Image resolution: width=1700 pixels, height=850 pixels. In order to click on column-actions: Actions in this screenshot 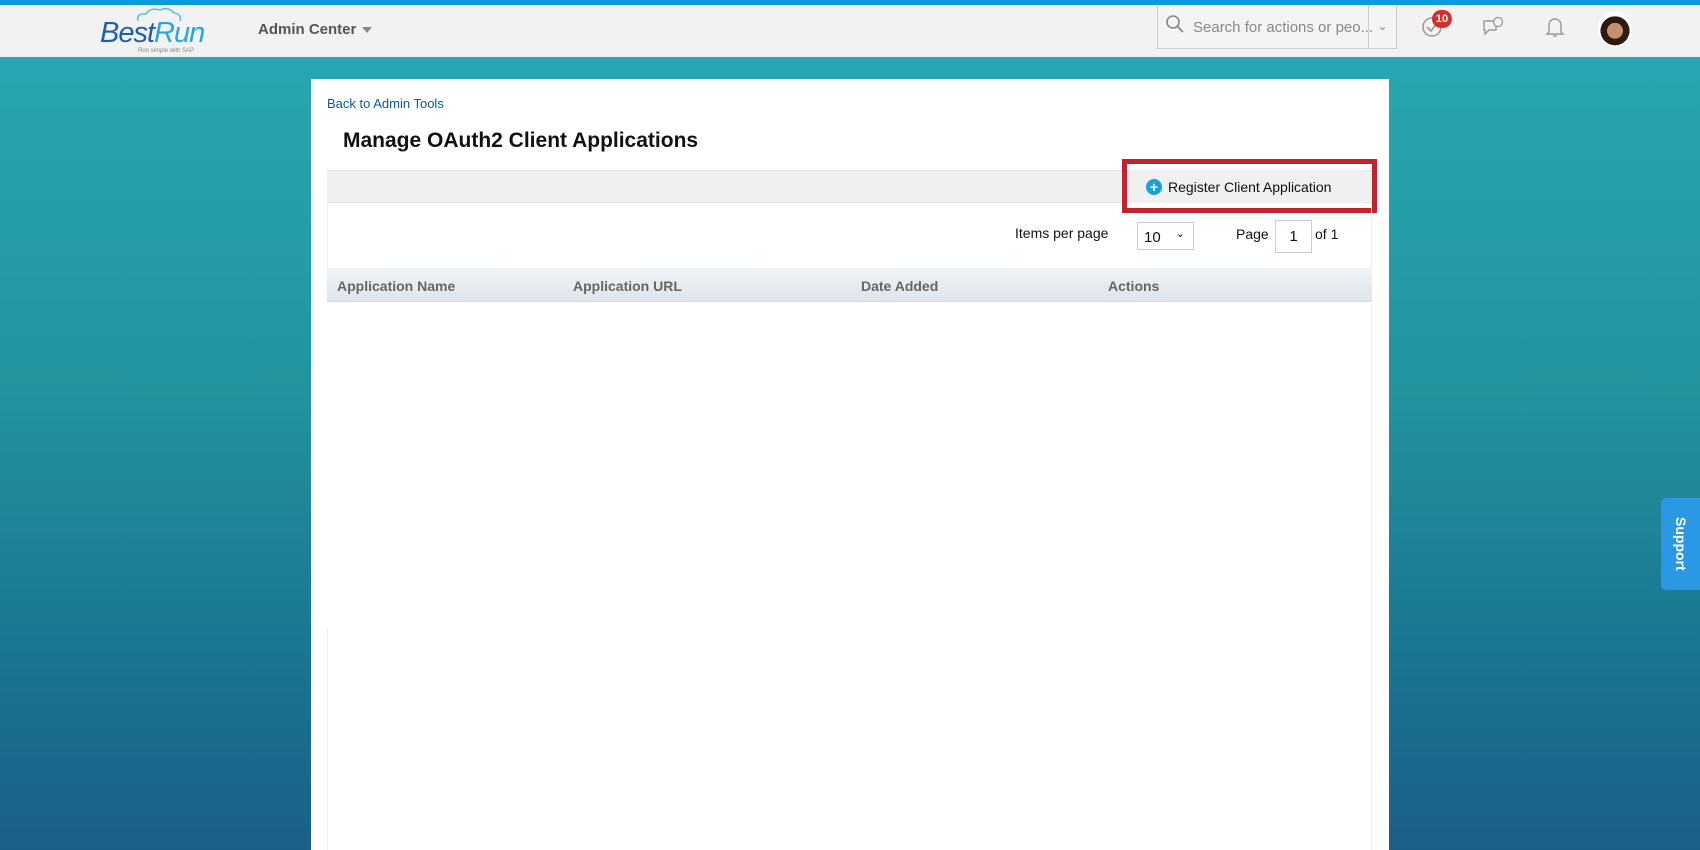, I will do `click(1134, 286)`.